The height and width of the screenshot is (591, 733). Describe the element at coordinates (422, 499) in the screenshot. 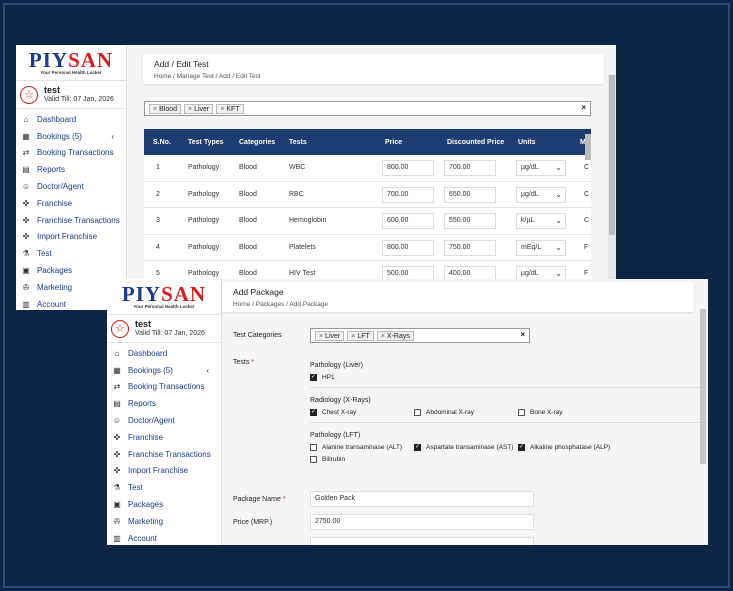

I see `package-name-input: Golden Pack` at that location.